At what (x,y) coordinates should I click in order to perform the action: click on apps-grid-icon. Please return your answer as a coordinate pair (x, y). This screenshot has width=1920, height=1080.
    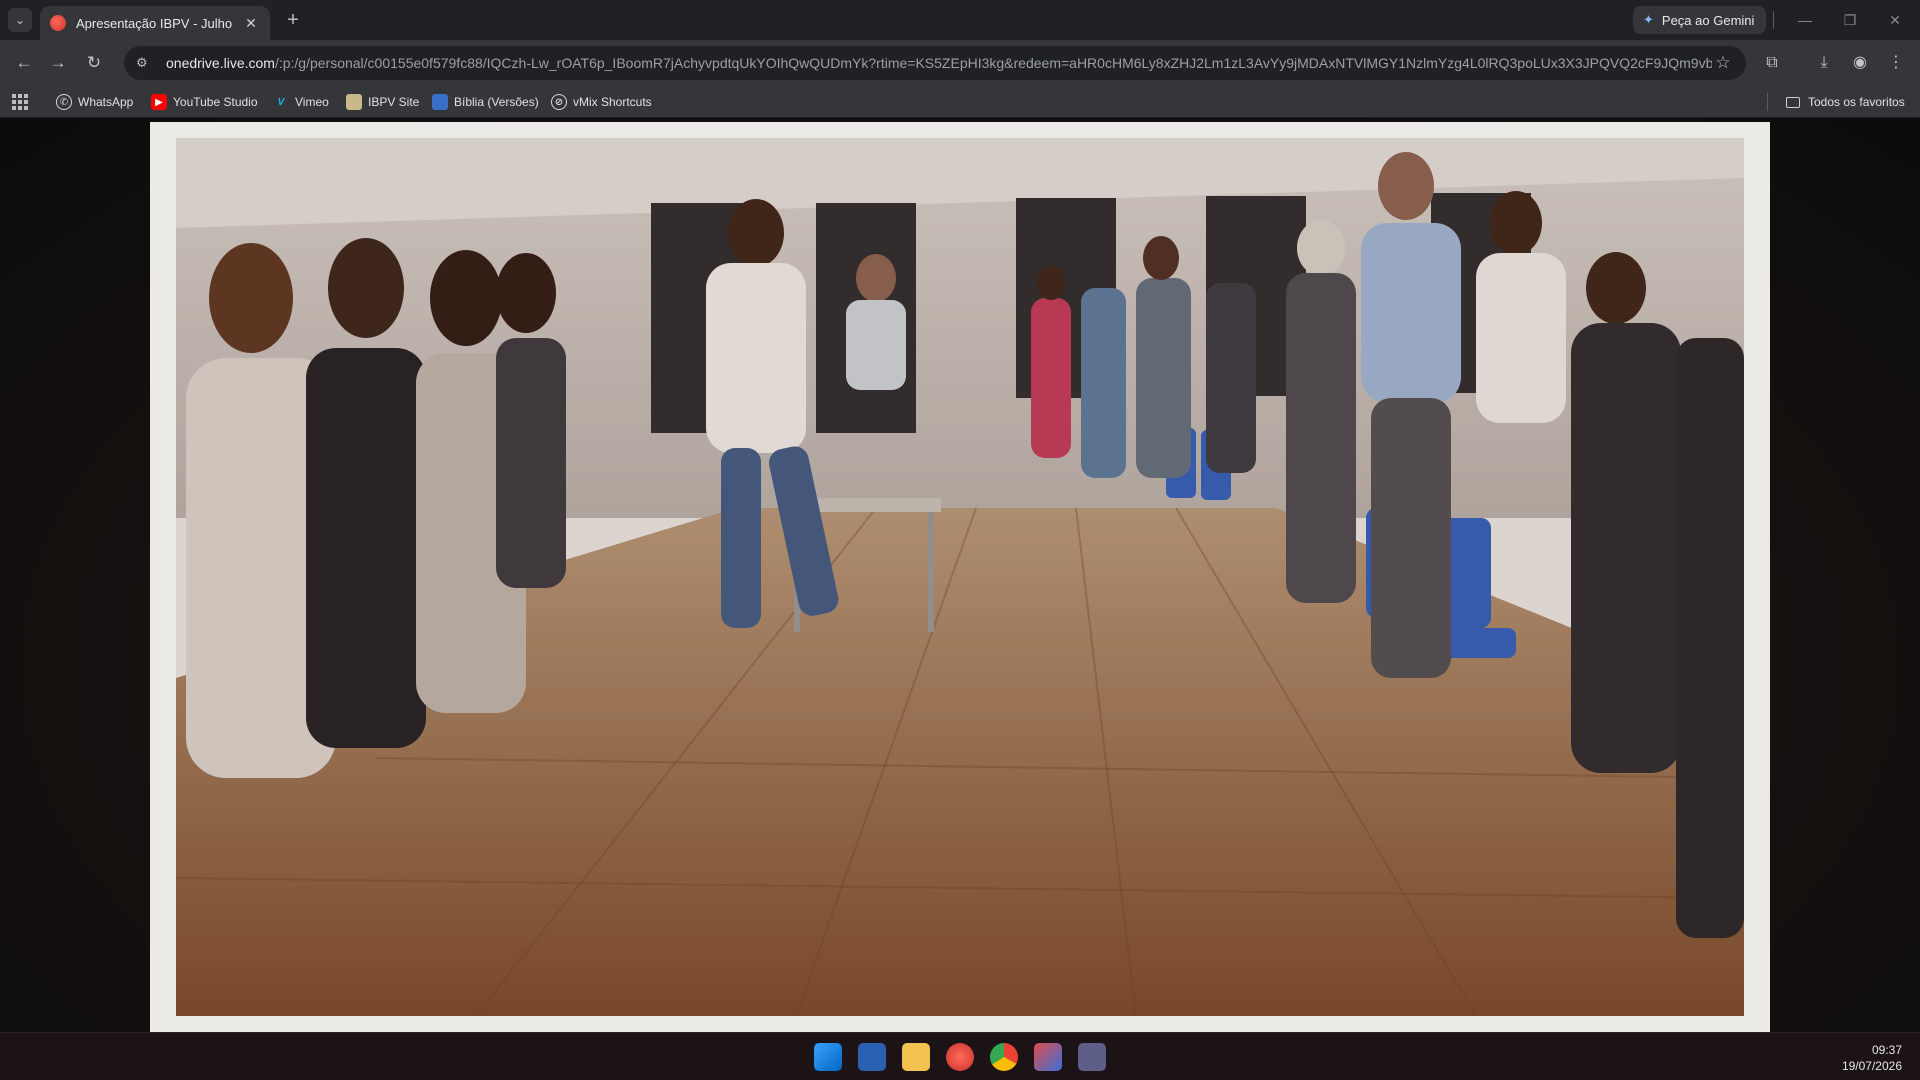
    Looking at the image, I should click on (20, 102).